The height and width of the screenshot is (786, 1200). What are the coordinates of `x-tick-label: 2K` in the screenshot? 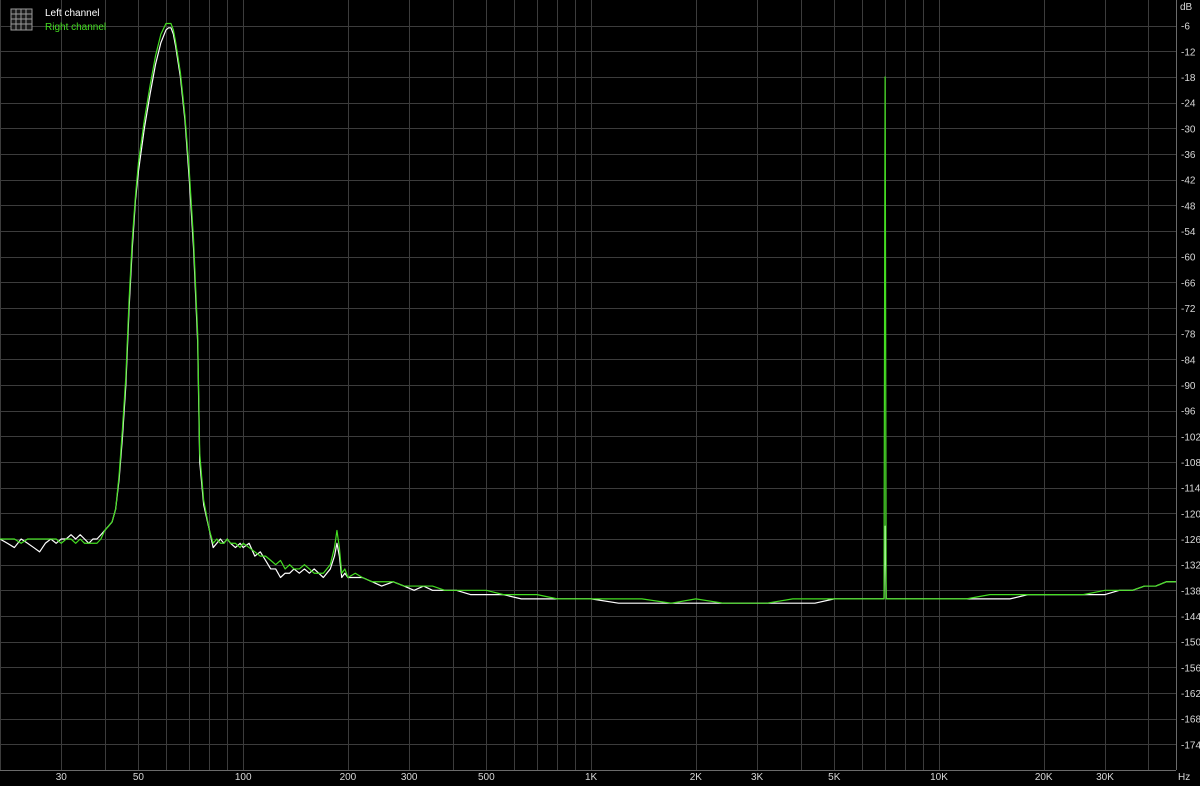 It's located at (696, 777).